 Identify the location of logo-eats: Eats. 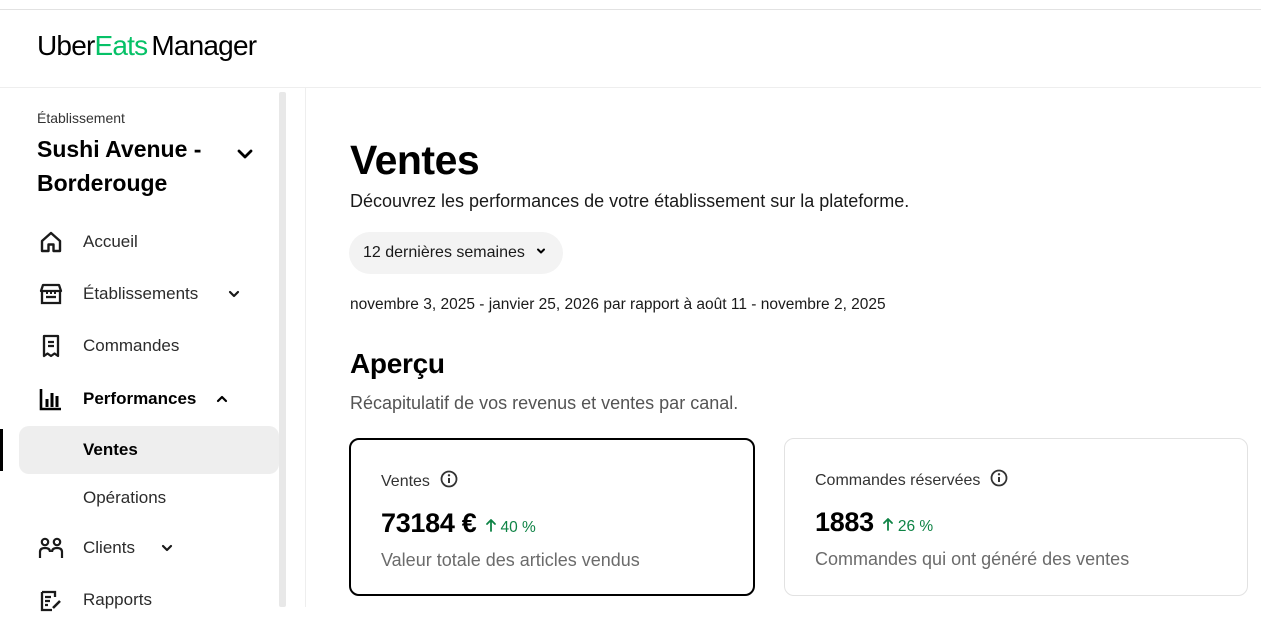
(121, 45).